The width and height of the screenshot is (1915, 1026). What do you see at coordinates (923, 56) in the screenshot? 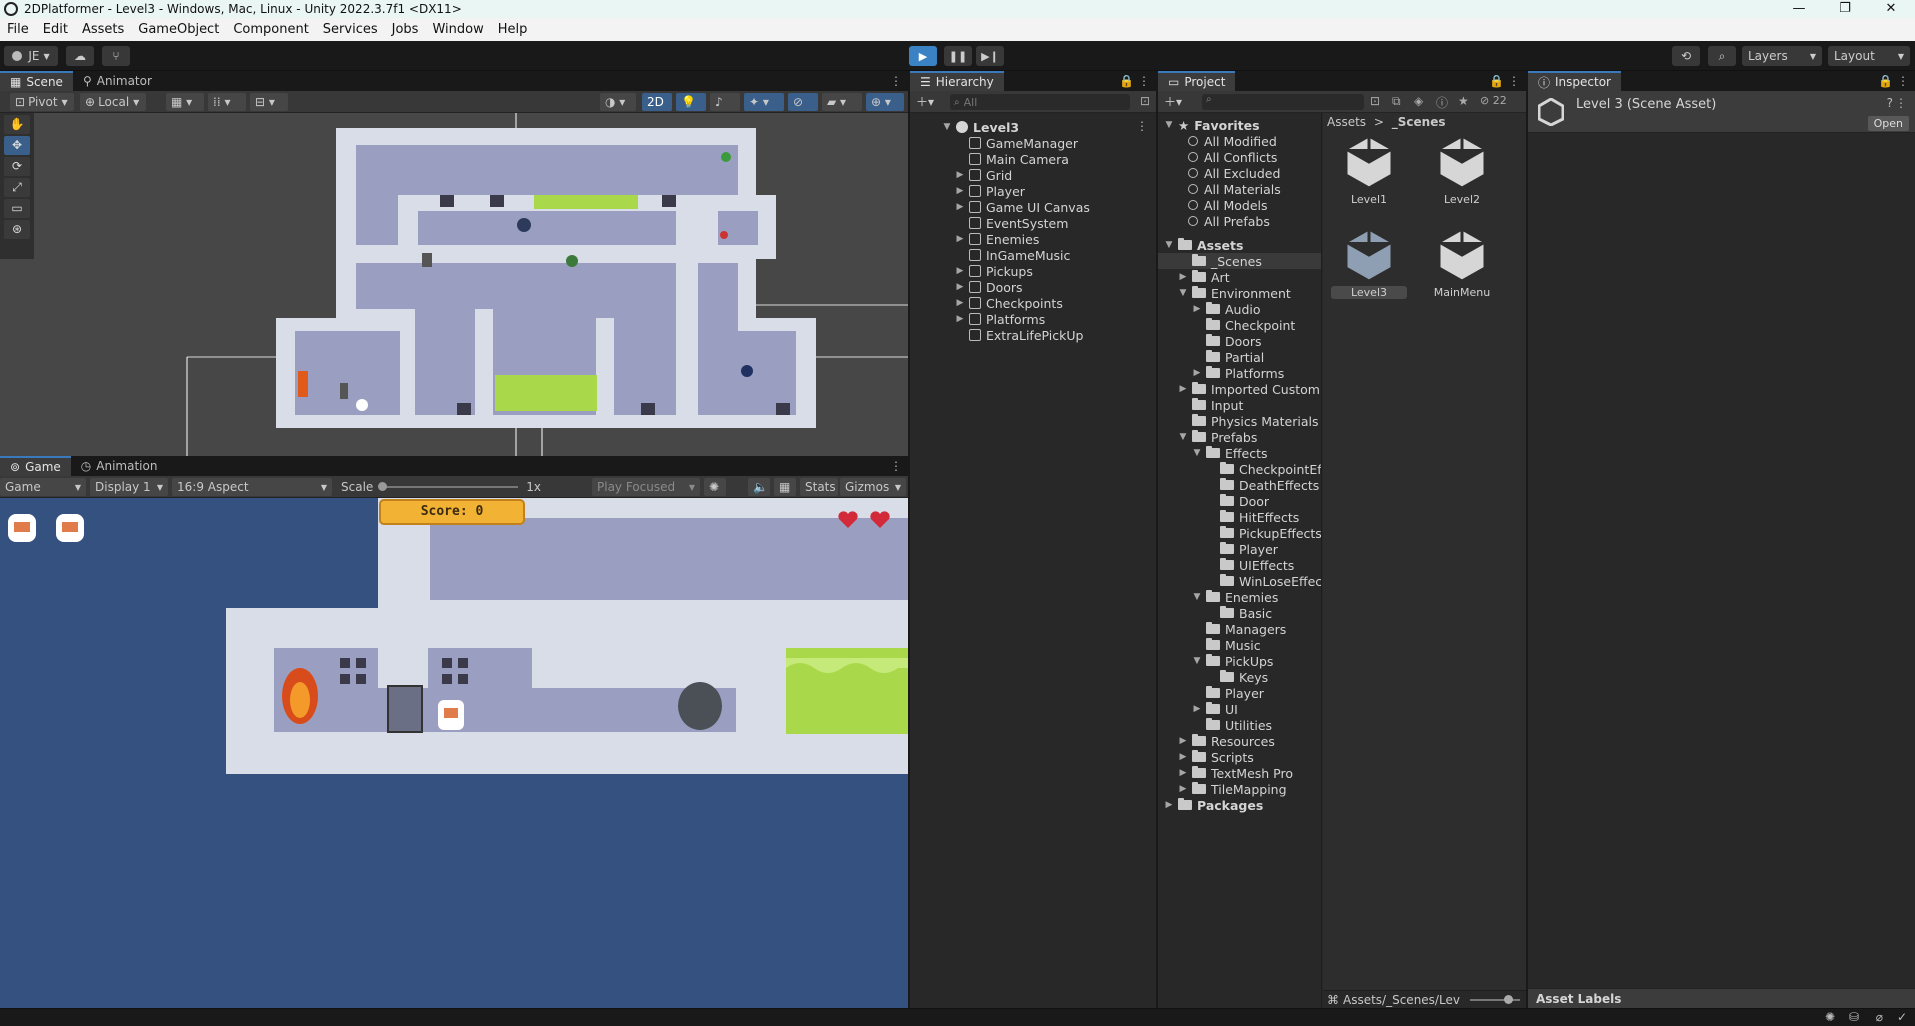
I see `play-button: ▶` at bounding box center [923, 56].